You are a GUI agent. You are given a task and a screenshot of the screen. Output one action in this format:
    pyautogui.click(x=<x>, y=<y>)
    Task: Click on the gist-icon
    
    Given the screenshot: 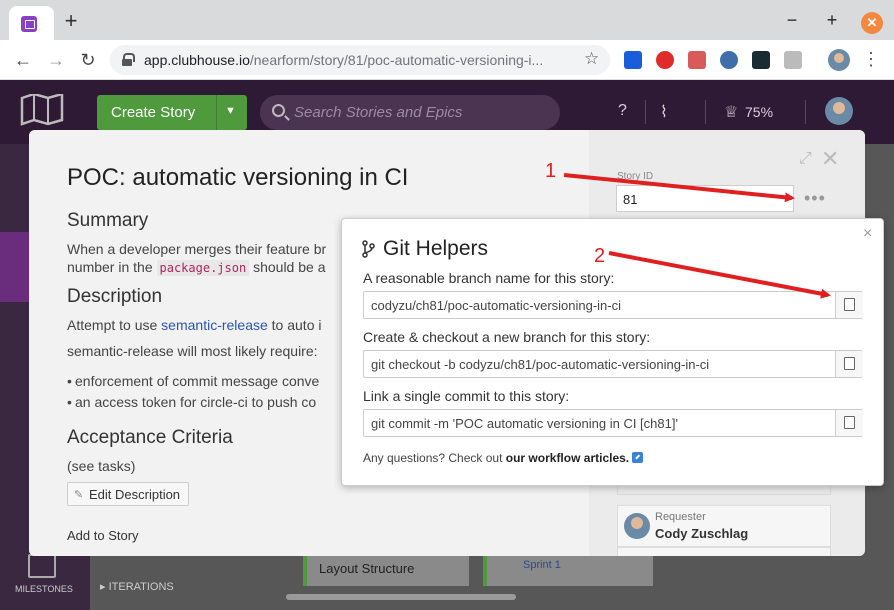 What is the action you would take?
    pyautogui.click(x=697, y=60)
    